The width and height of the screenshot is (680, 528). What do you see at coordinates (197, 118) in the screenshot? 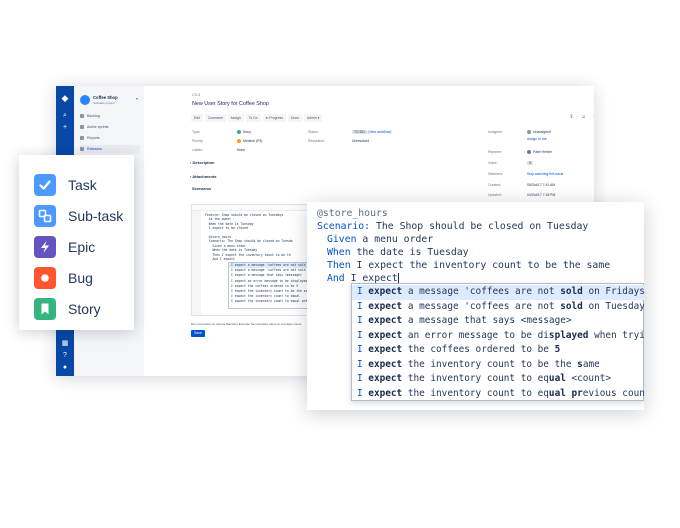
I see `edit-button: Edit` at bounding box center [197, 118].